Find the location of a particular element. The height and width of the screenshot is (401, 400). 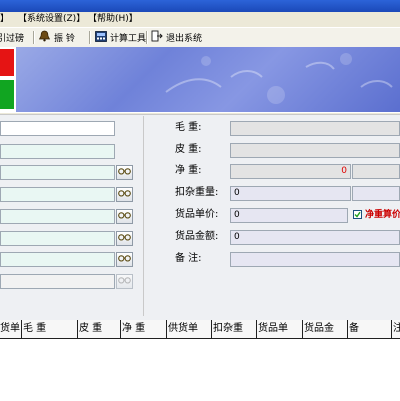

net-price-label: 净重算价 is located at coordinates (382, 215).